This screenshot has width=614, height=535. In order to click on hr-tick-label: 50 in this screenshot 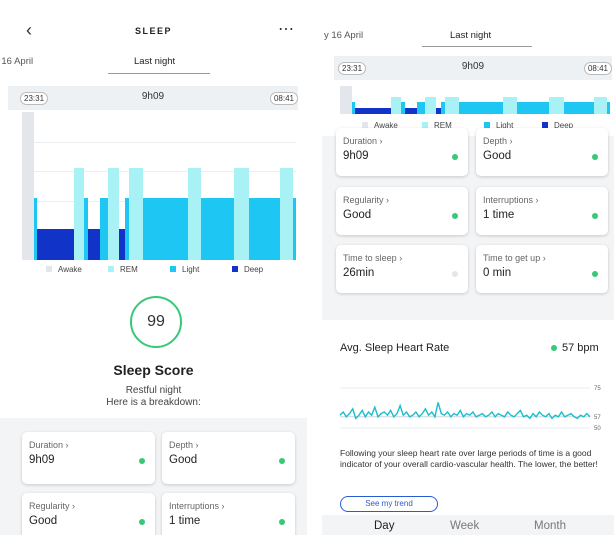, I will do `click(597, 429)`.